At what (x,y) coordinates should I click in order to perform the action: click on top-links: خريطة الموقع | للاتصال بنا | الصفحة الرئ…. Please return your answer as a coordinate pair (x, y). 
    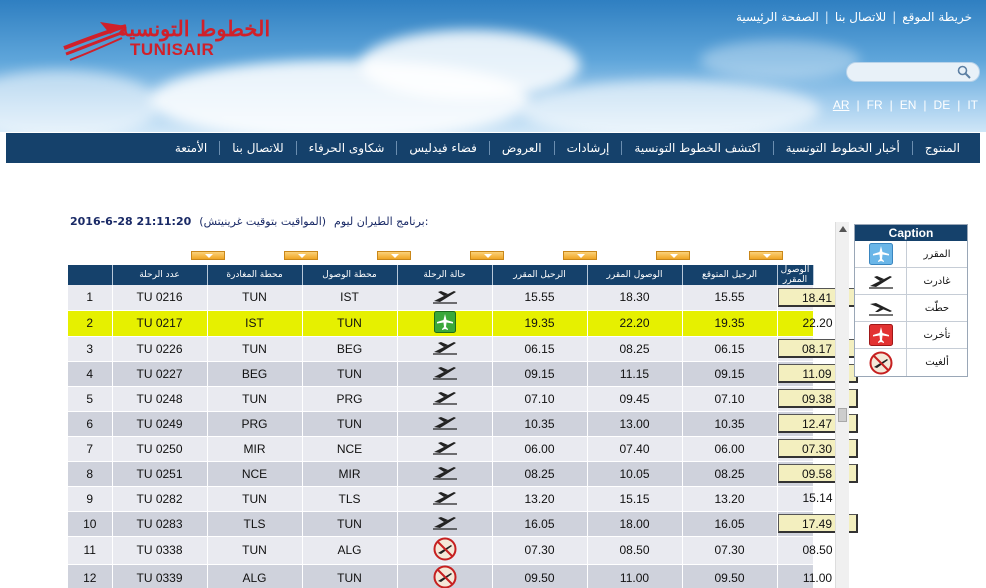
    Looking at the image, I should click on (854, 17).